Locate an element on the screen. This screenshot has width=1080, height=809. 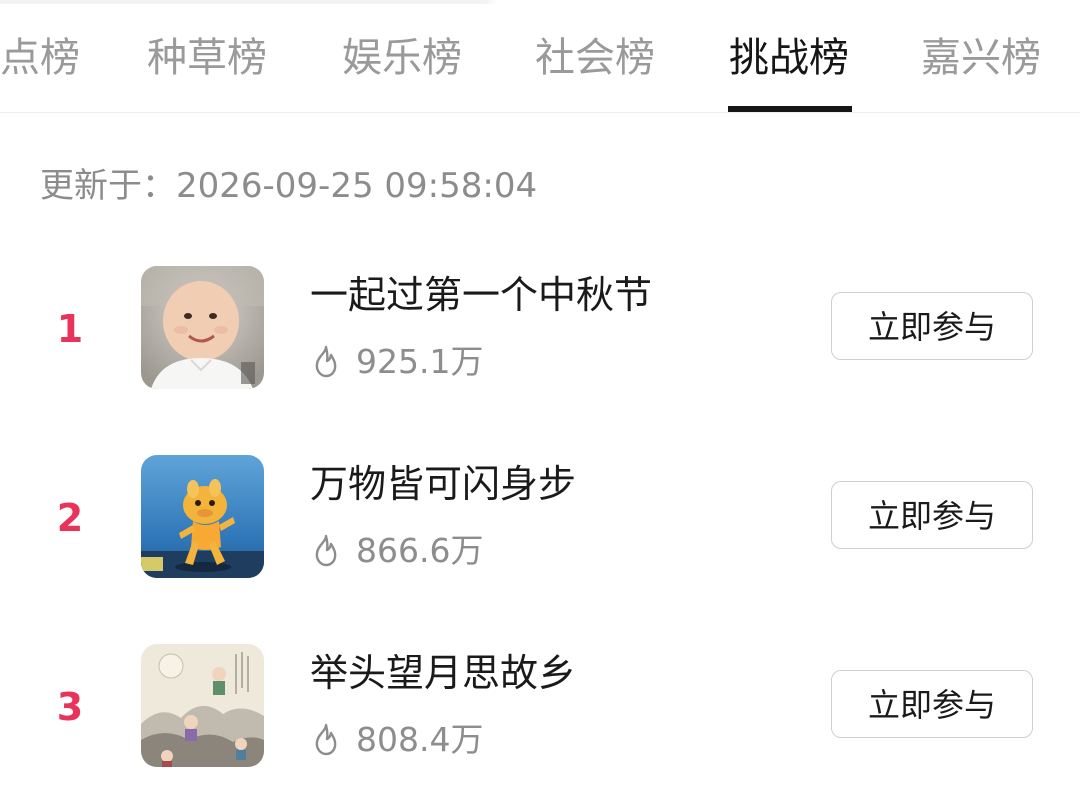
heat-count: 866.6万 is located at coordinates (396, 551).